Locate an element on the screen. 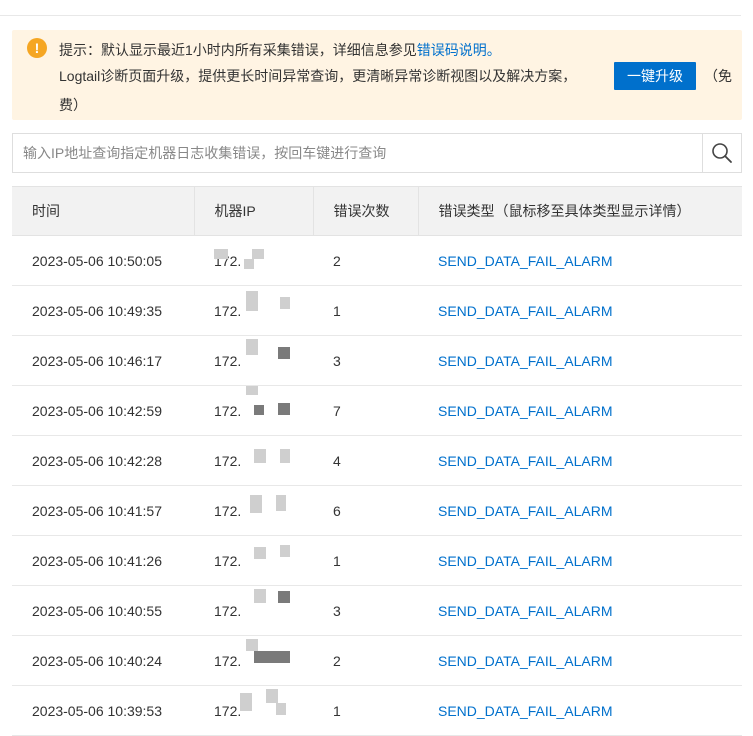 The width and height of the screenshot is (753, 736). search-button is located at coordinates (721, 153).